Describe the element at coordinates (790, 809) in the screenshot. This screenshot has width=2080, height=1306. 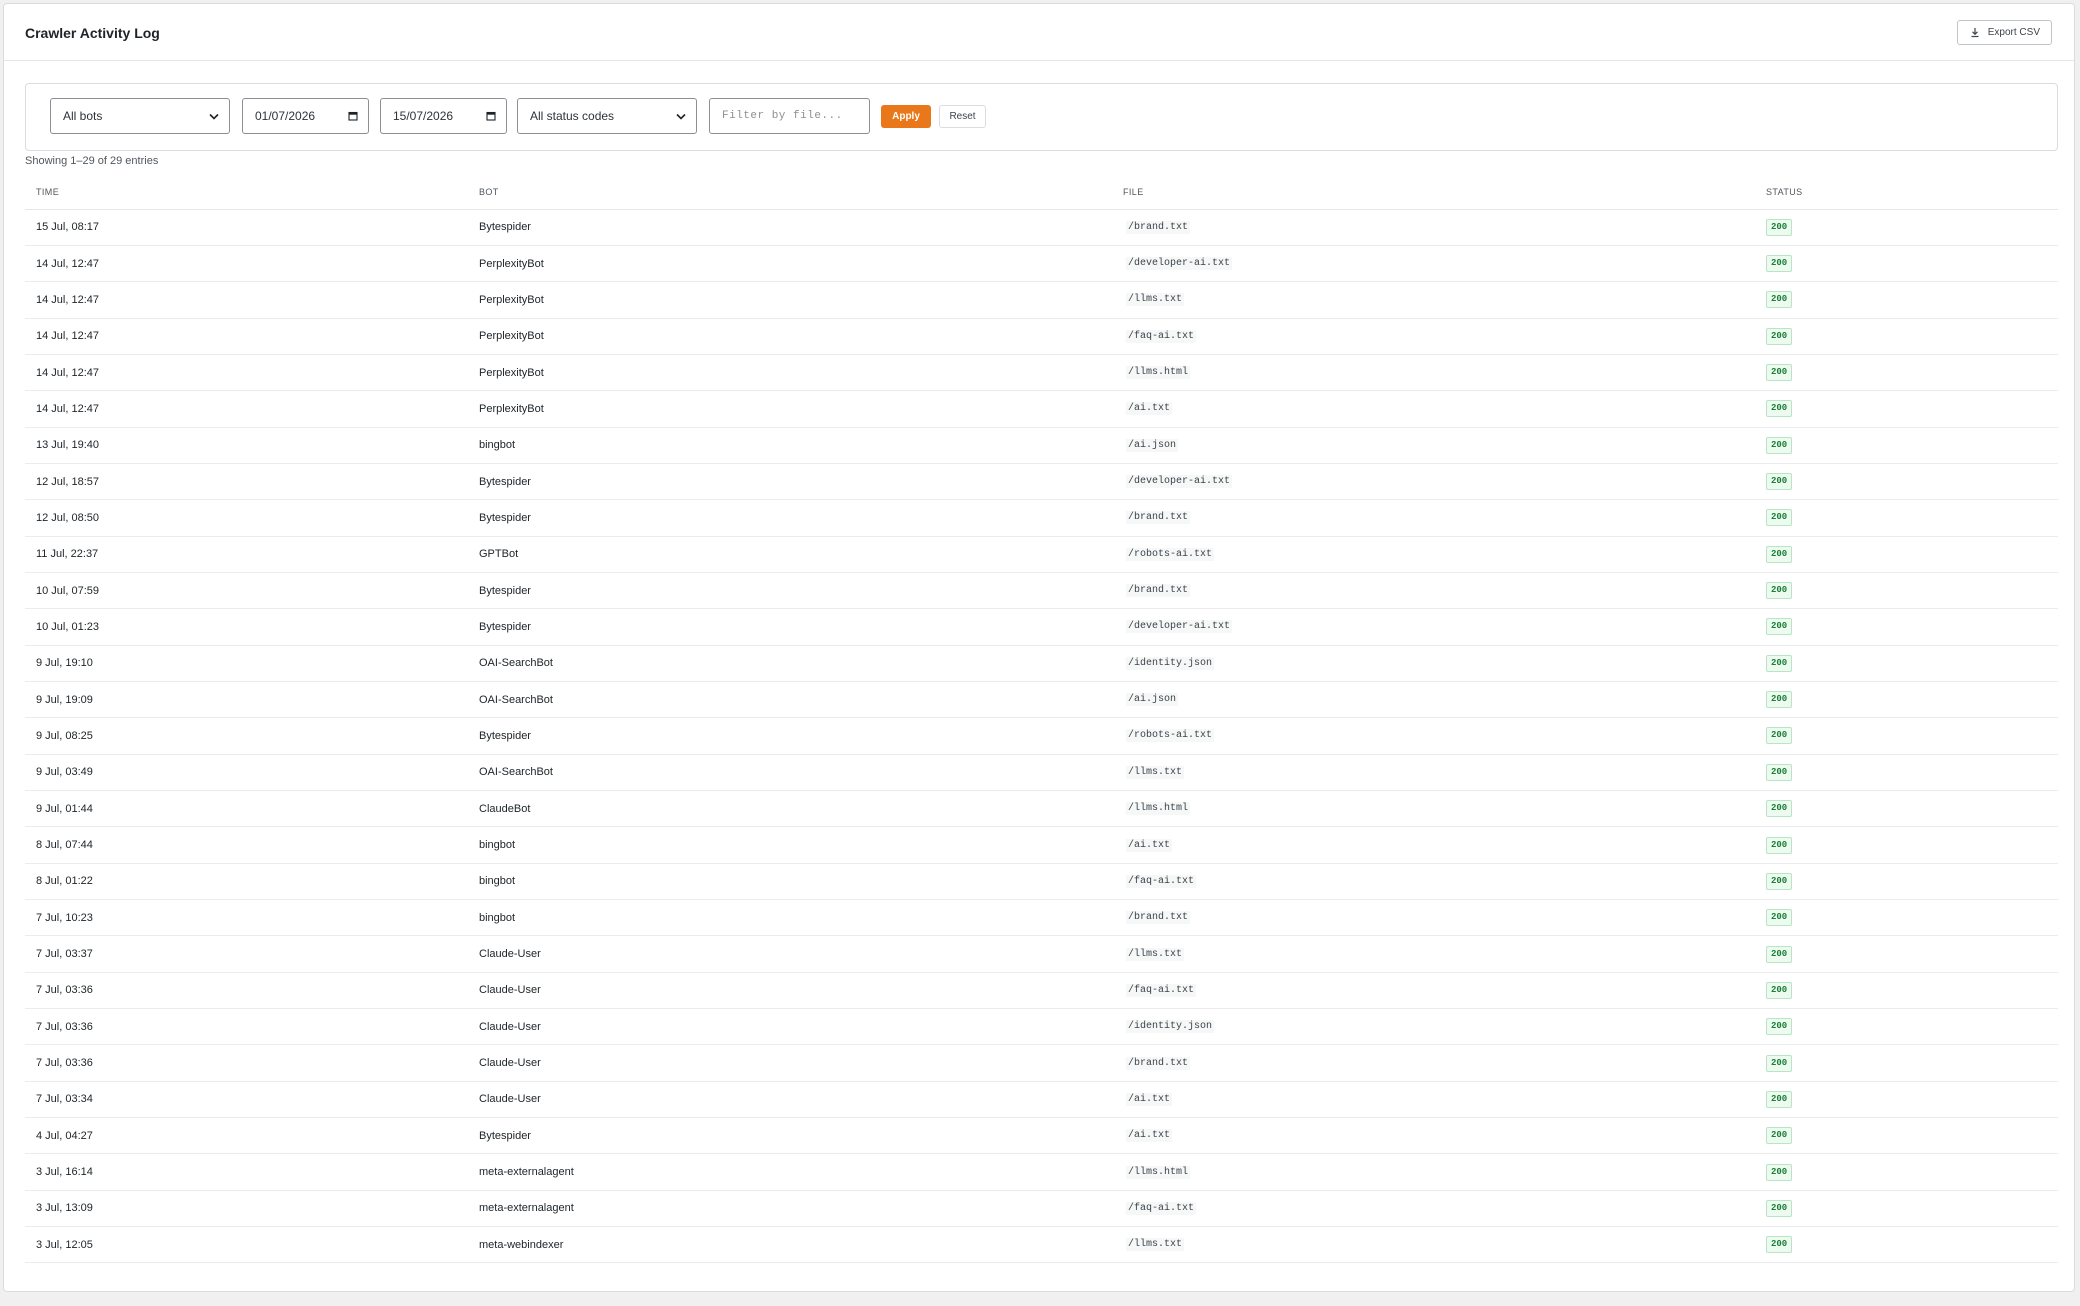
I see `cell-bot: ClaudeBot` at that location.